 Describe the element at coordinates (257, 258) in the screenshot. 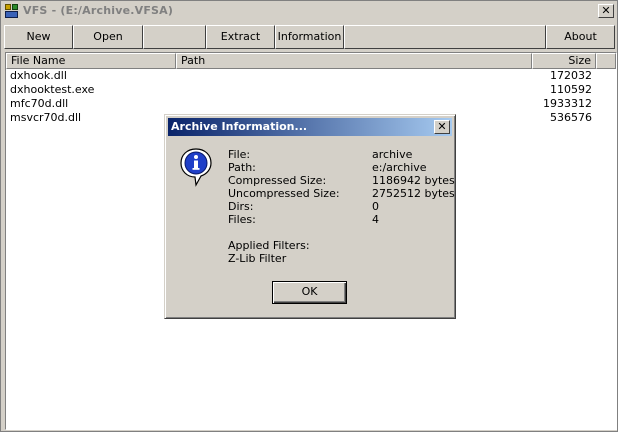

I see `filter-item: Z-Lib Filter` at that location.